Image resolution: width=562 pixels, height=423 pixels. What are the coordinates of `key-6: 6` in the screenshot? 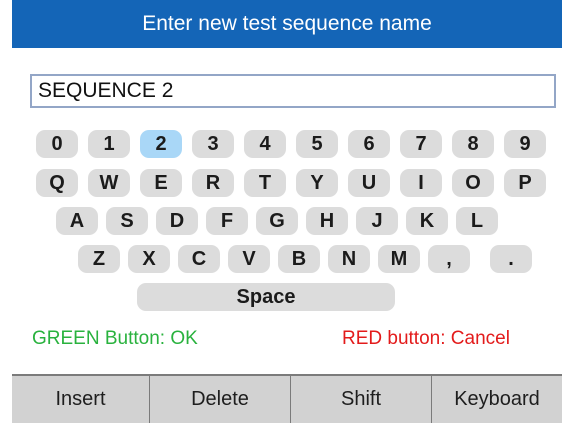 It's located at (369, 144).